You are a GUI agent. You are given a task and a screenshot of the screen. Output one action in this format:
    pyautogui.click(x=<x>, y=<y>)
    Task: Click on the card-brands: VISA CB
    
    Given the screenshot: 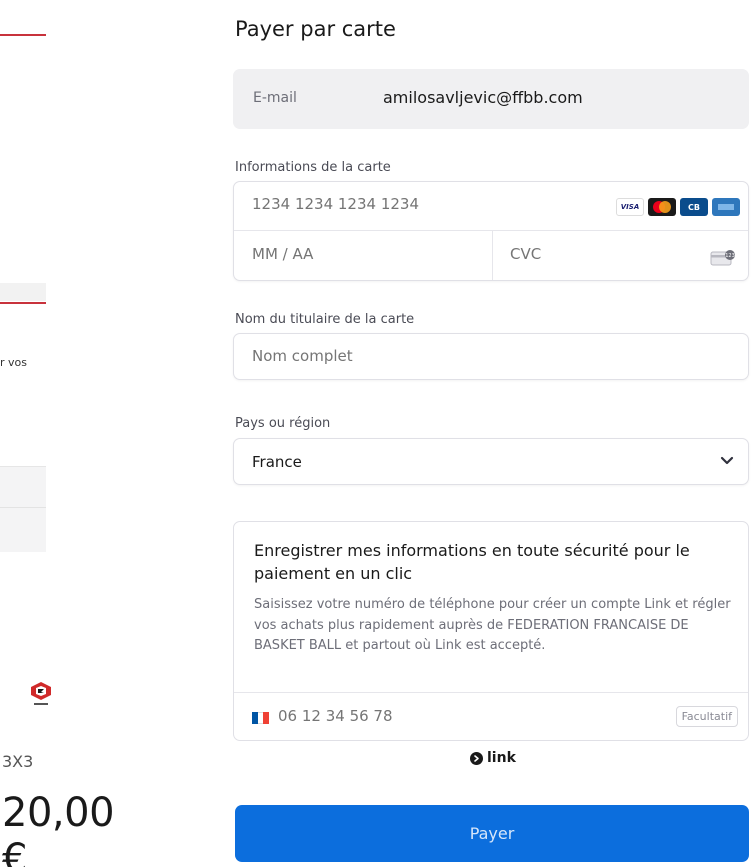 What is the action you would take?
    pyautogui.click(x=678, y=207)
    